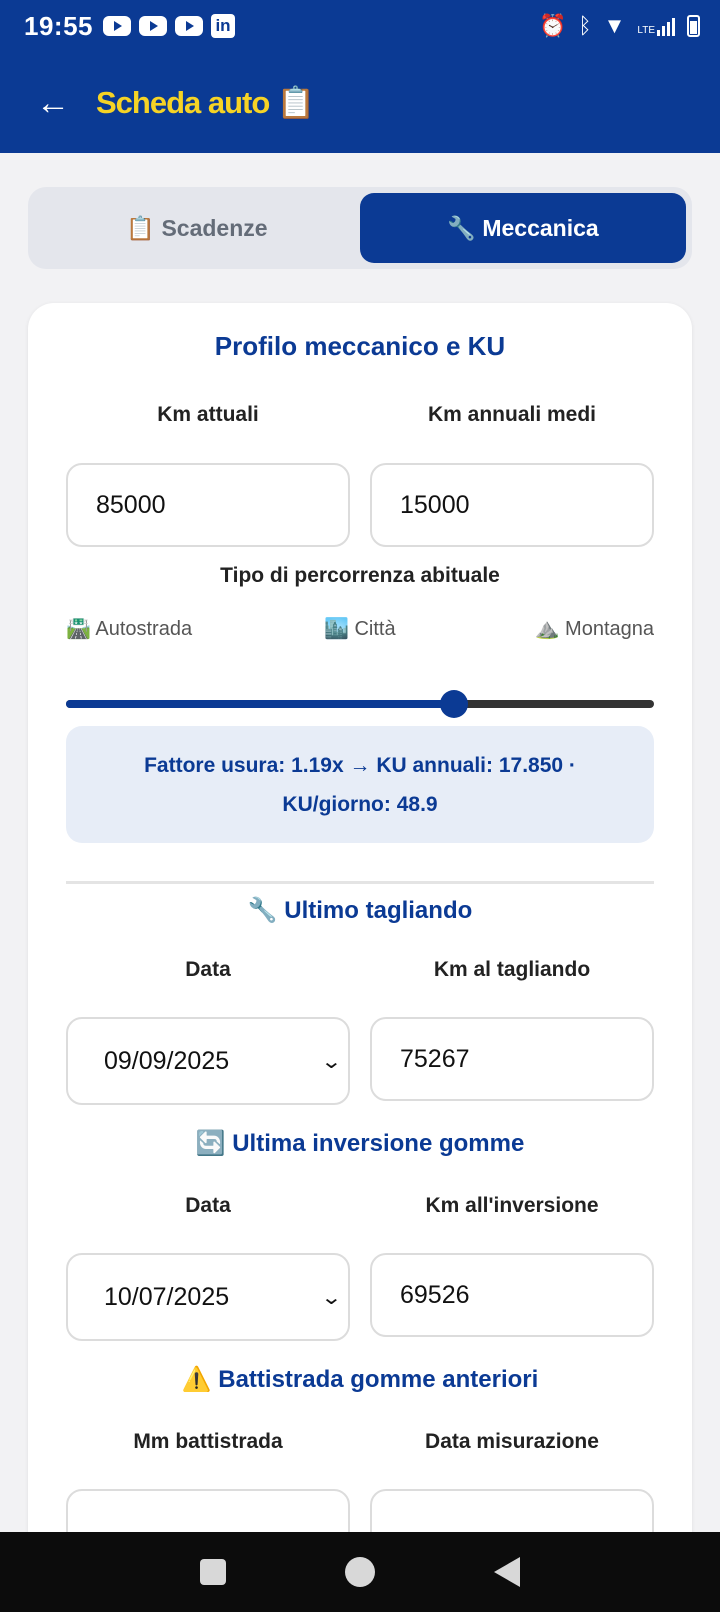  What do you see at coordinates (454, 704) in the screenshot?
I see `usage-slider-thumb` at bounding box center [454, 704].